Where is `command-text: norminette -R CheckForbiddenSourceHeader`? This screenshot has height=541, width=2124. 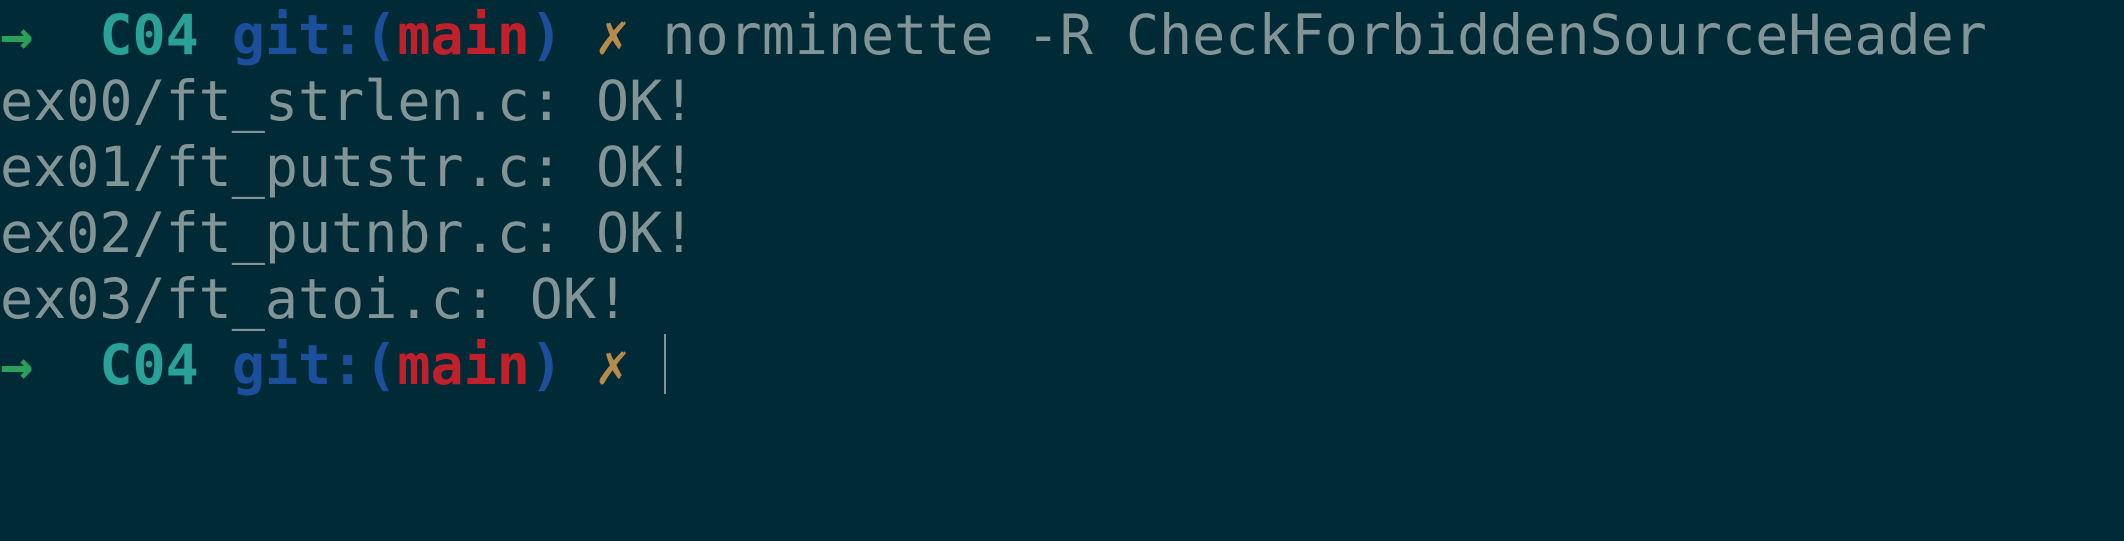 command-text: norminette -R CheckForbiddenSourceHeader is located at coordinates (1324, 35).